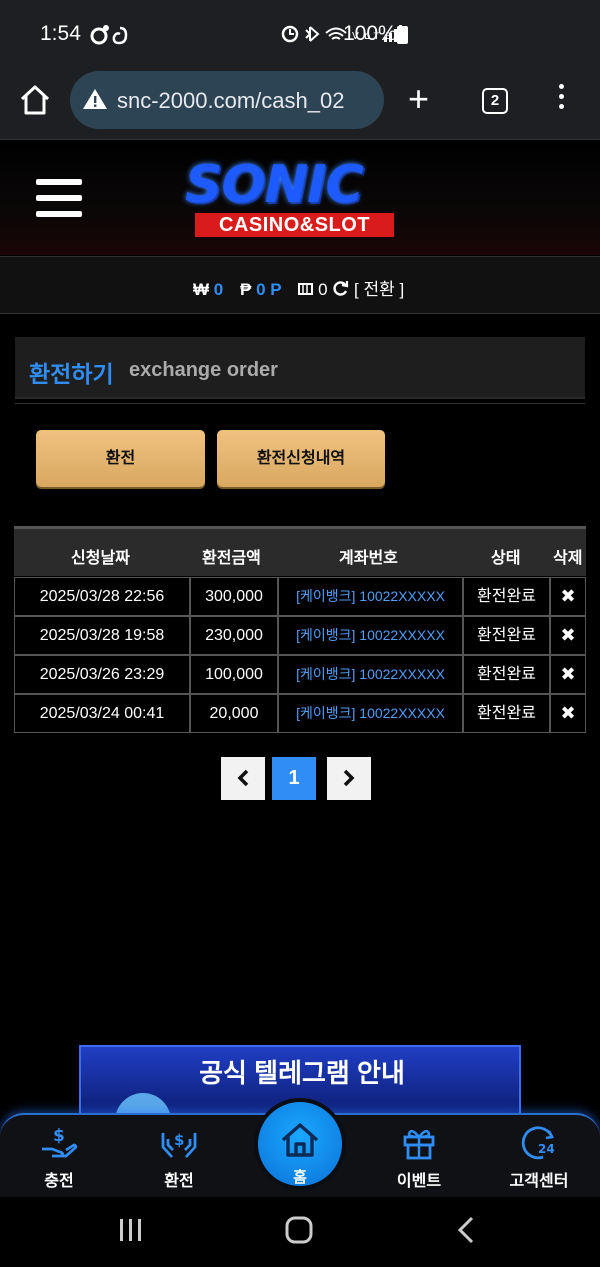 The width and height of the screenshot is (600, 1267). Describe the element at coordinates (402, 35) in the screenshot. I see `battery-icon` at that location.